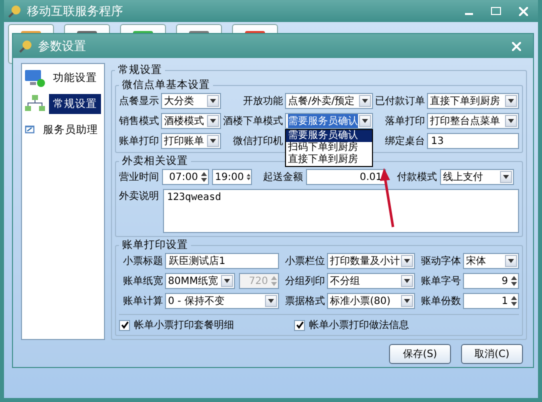 The width and height of the screenshot is (542, 402). Describe the element at coordinates (191, 101) in the screenshot. I see `dropdown: 大分类` at that location.